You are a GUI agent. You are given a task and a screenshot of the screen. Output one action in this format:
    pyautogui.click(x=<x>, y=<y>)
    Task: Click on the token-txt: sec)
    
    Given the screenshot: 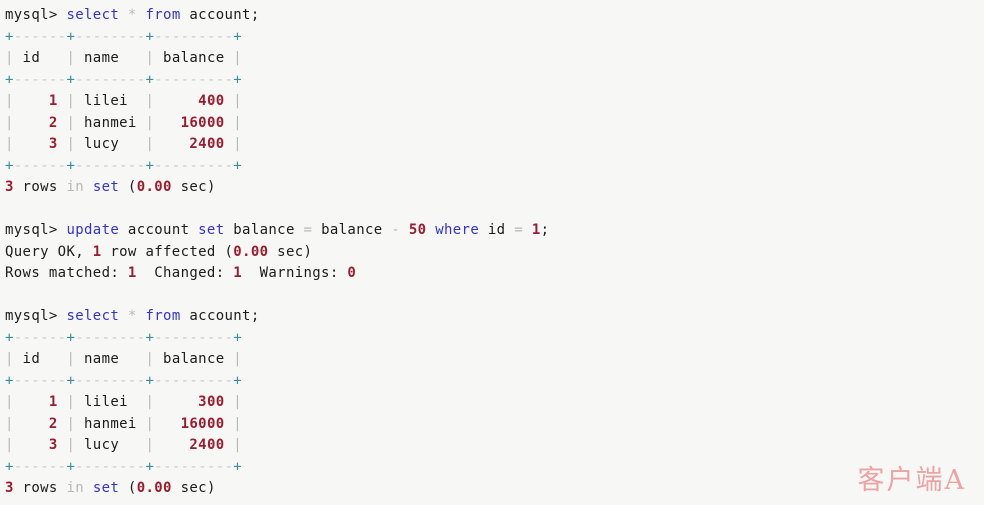 What is the action you would take?
    pyautogui.click(x=193, y=187)
    